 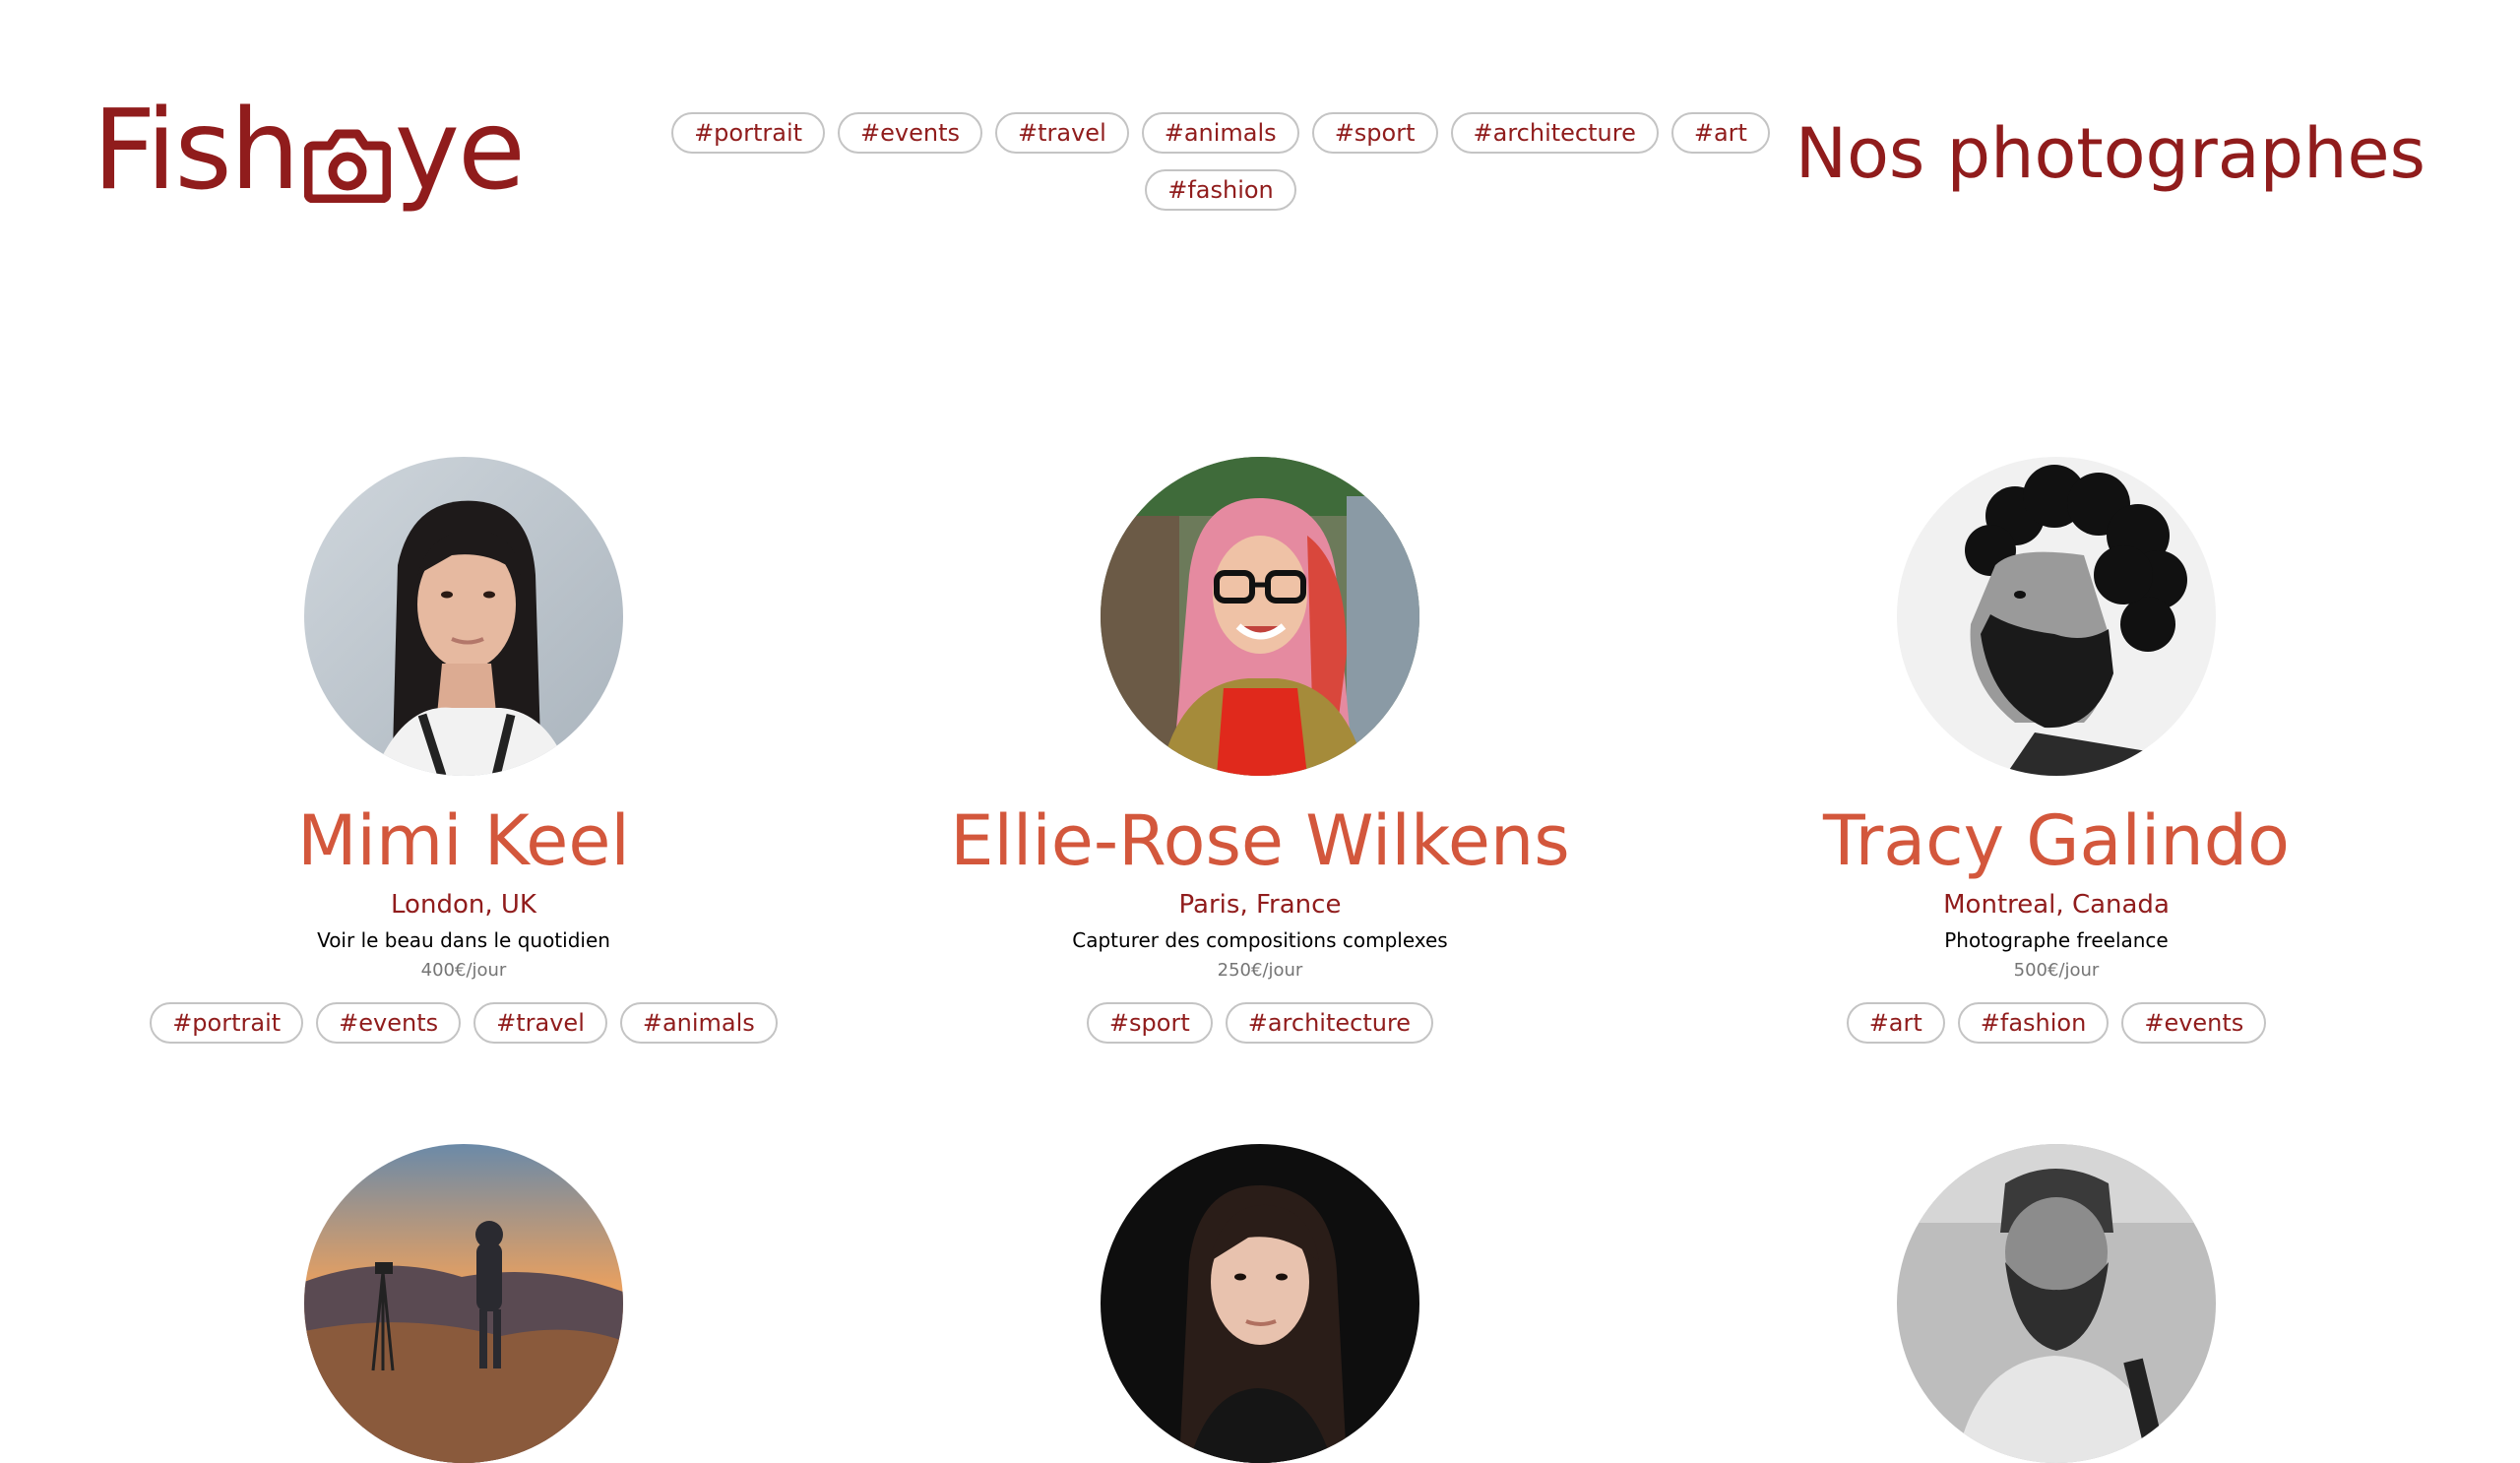 I want to click on photographer-name: Mimi Keel, so click(x=463, y=841).